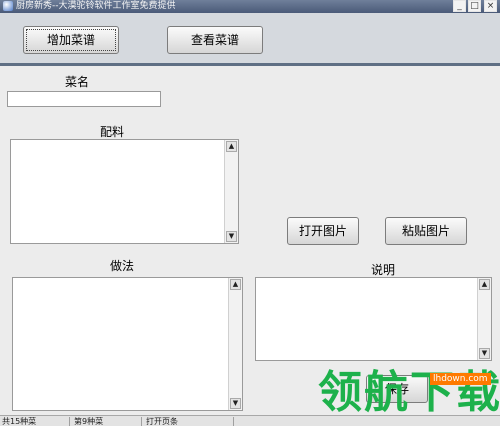 The width and height of the screenshot is (500, 426). What do you see at coordinates (231, 191) in the screenshot?
I see `ingredients-scrollbar: ▲ ▼` at bounding box center [231, 191].